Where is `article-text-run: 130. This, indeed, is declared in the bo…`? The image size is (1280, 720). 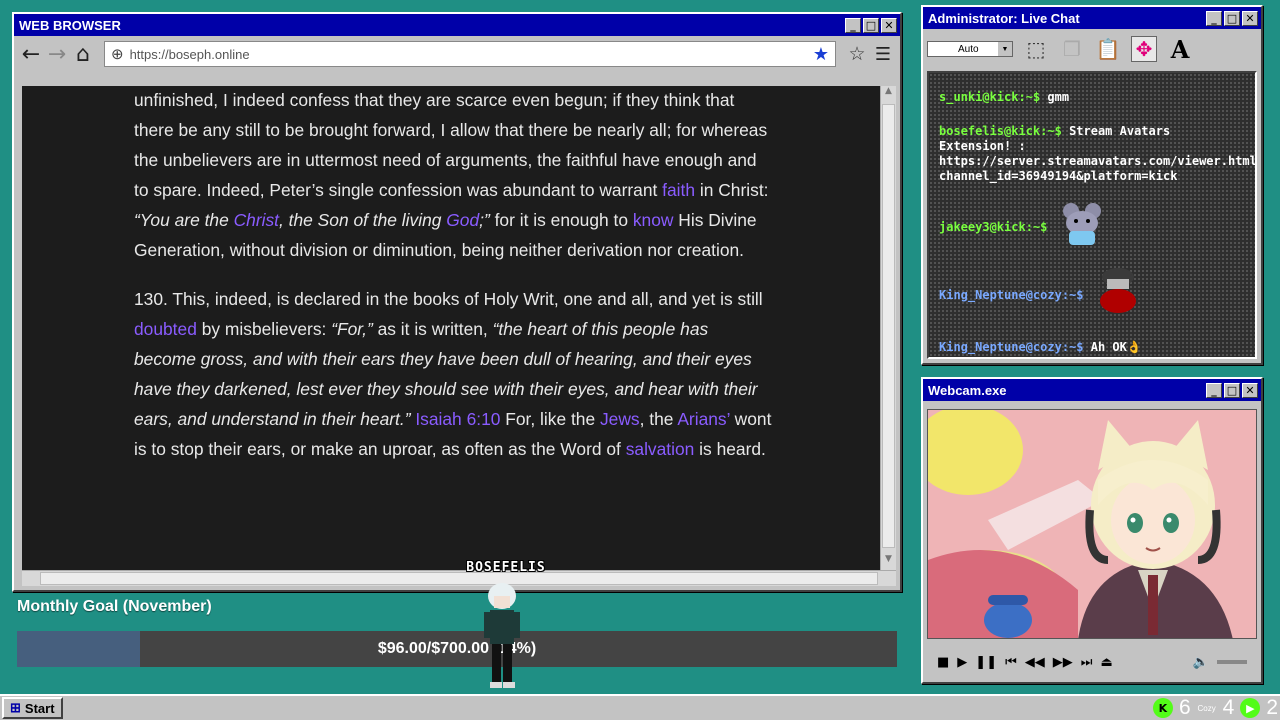 article-text-run: 130. This, indeed, is declared in the bo… is located at coordinates (448, 299).